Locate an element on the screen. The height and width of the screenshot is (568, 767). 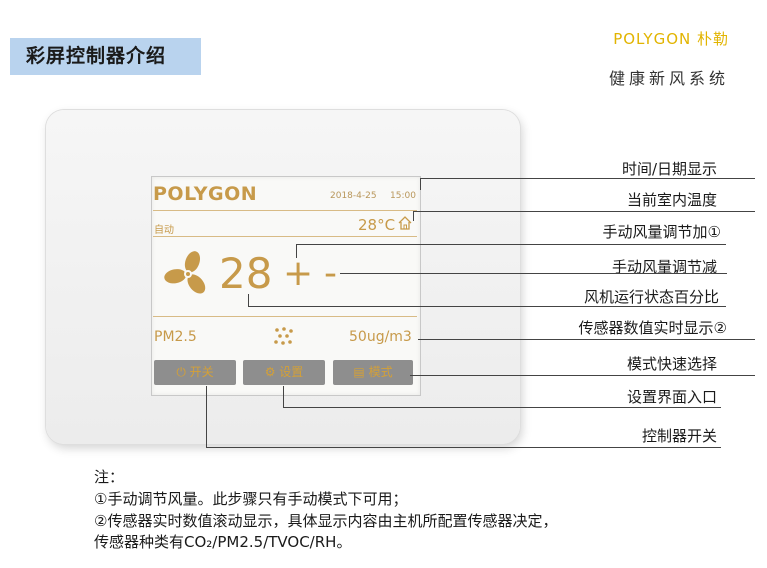
fan-speed-plus-button: + is located at coordinates (298, 274).